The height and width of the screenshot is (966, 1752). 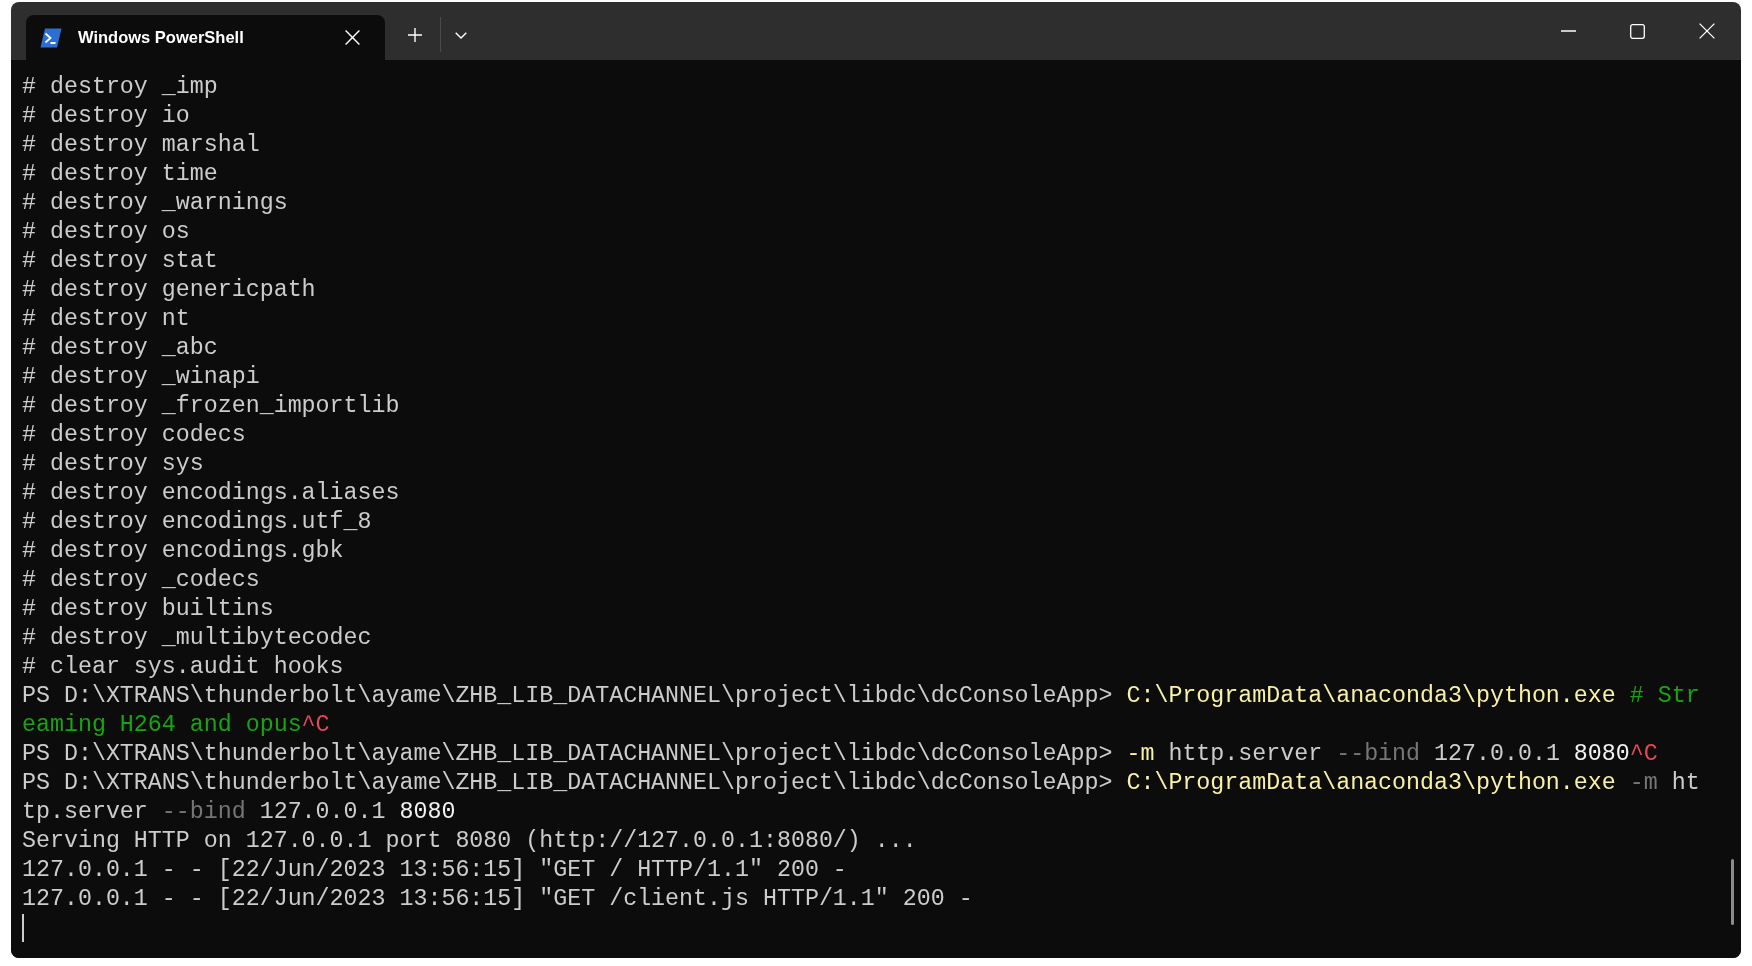 I want to click on terminal-line: # destroy _winapi, so click(x=141, y=377).